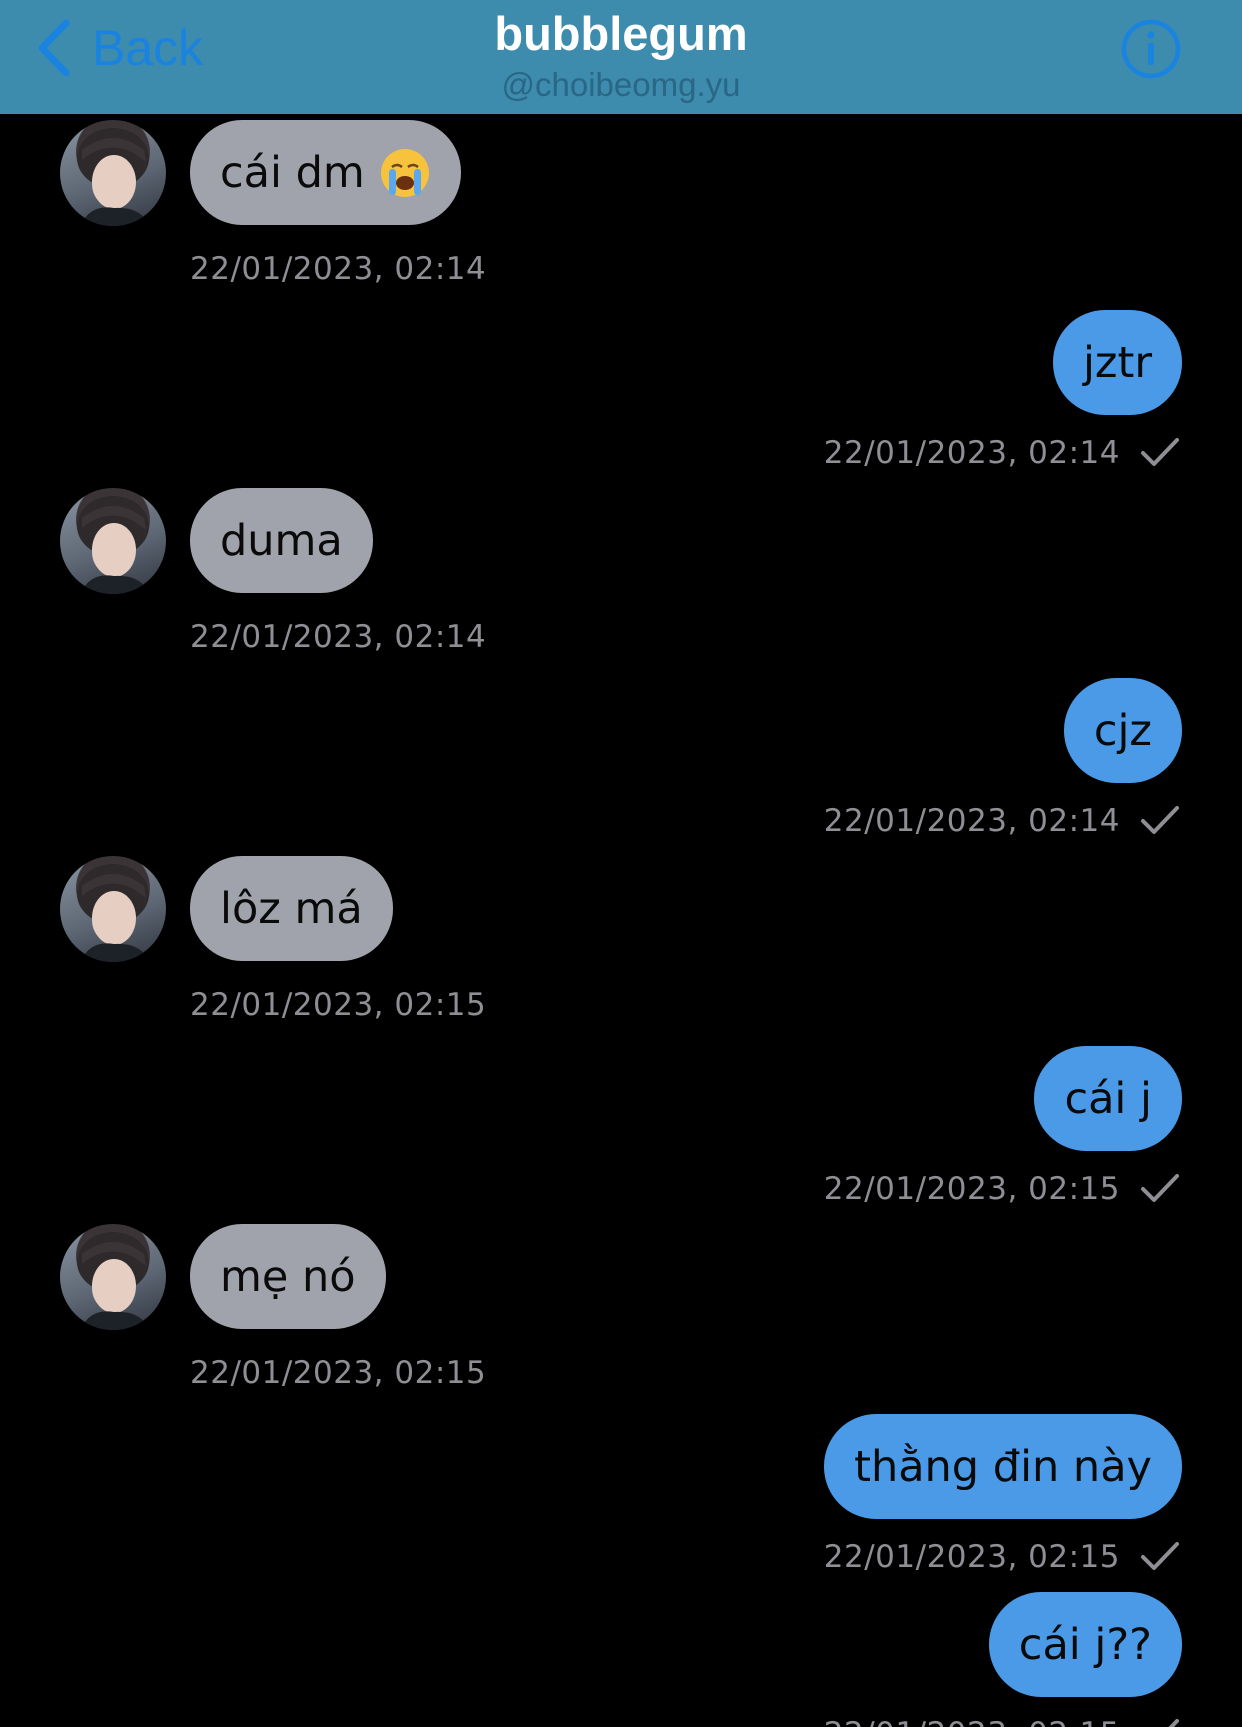 The height and width of the screenshot is (1727, 1242). I want to click on message-text: mẹ nó, so click(288, 1276).